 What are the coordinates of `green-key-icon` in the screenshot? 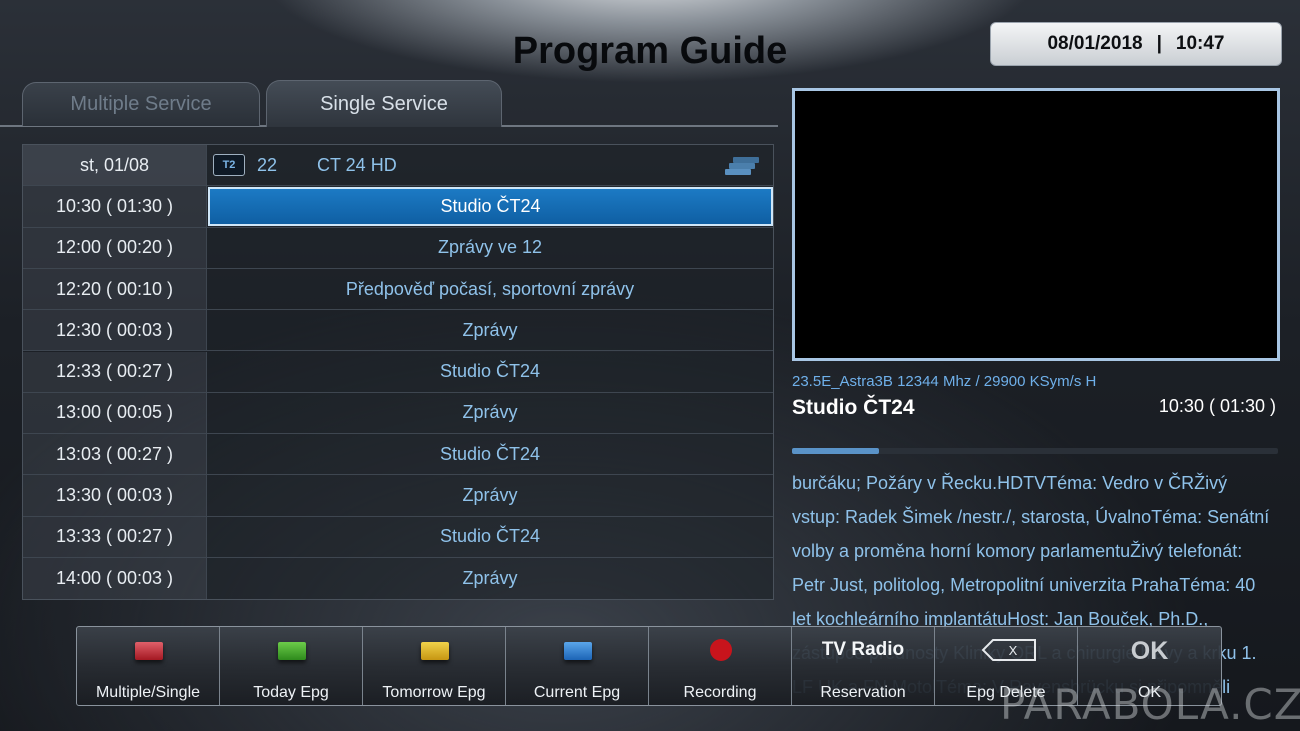 It's located at (292, 651).